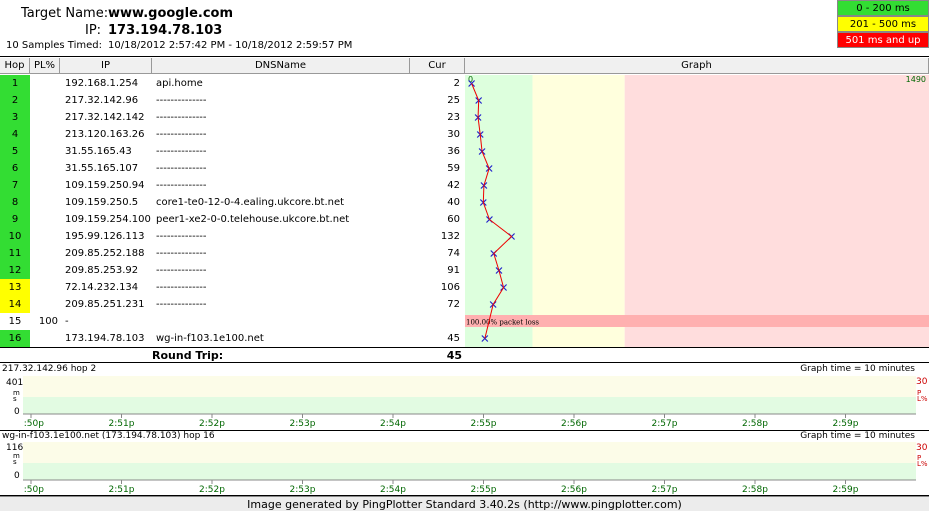  I want to click on hop-row: 4 213.120.163.26 -------------- 30, so click(232, 134).